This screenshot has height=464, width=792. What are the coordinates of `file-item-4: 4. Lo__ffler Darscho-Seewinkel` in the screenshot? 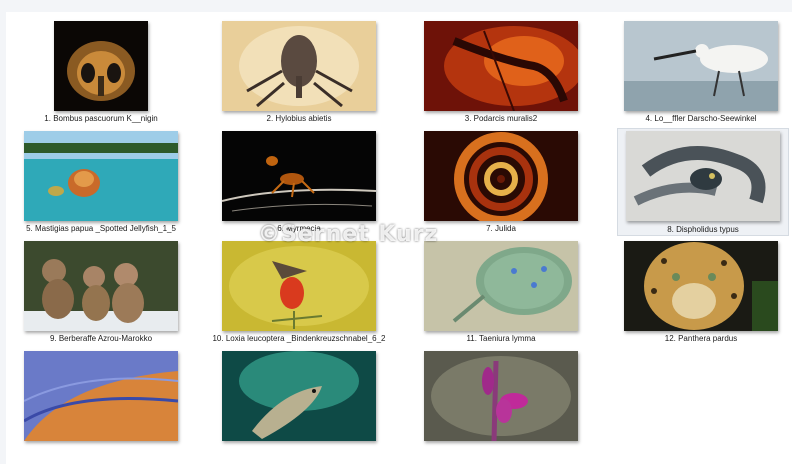 It's located at (697, 73).